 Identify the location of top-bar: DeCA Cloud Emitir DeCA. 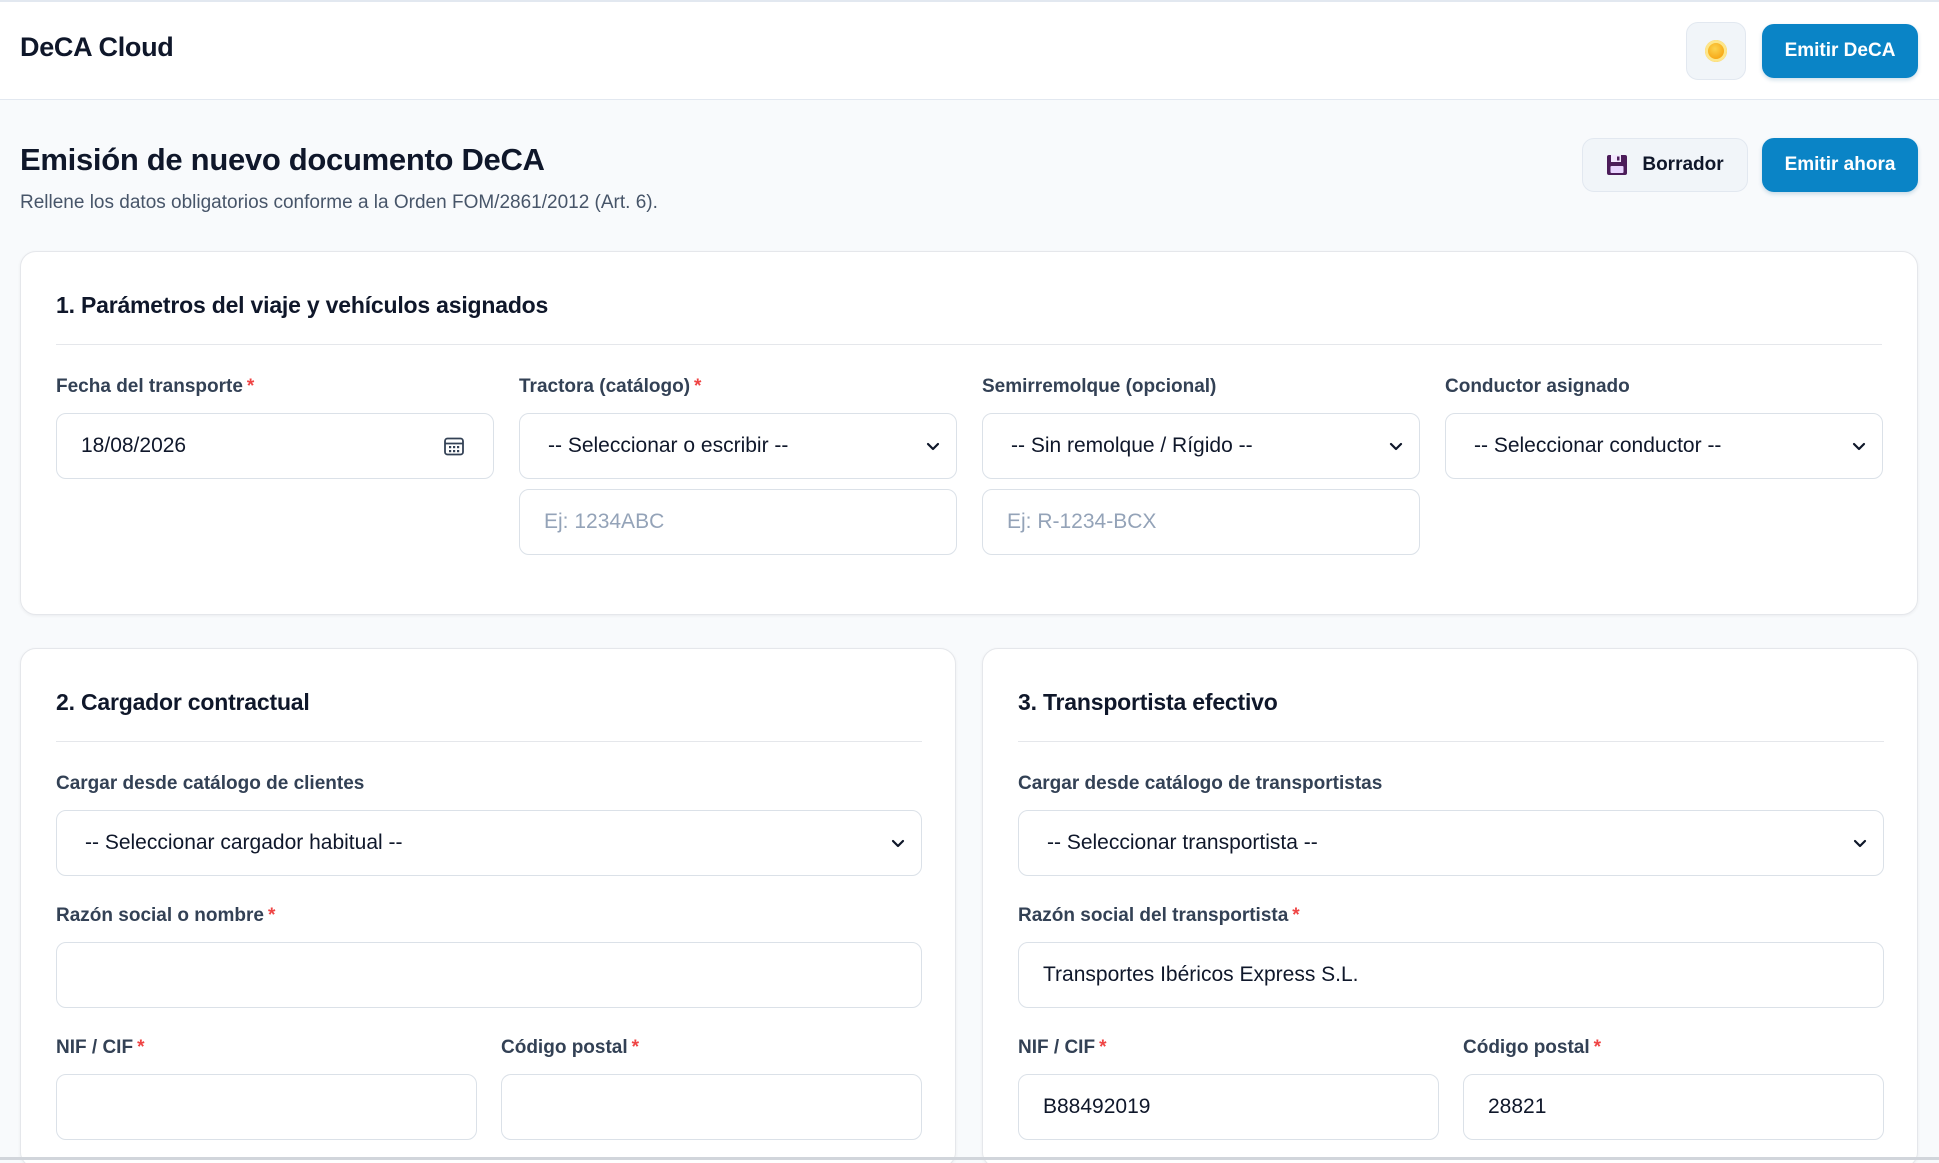
(969, 50).